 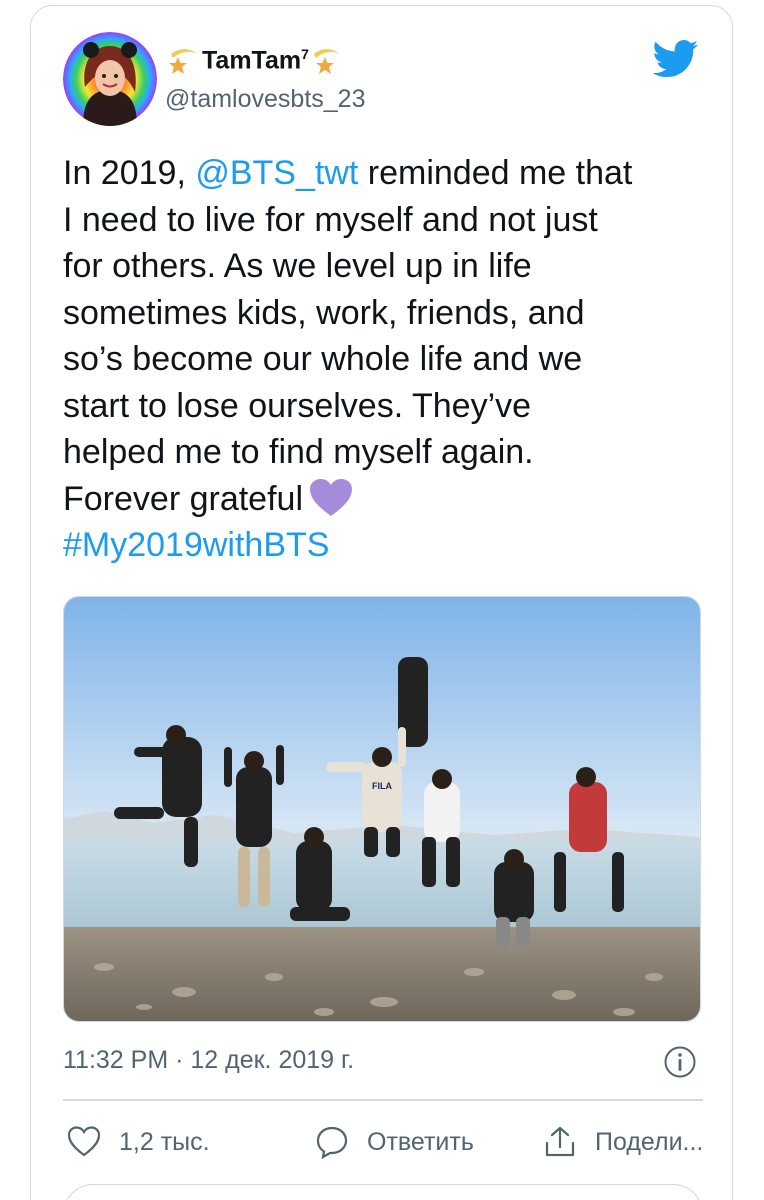 I want to click on display-name: TamTam7, so click(x=255, y=60).